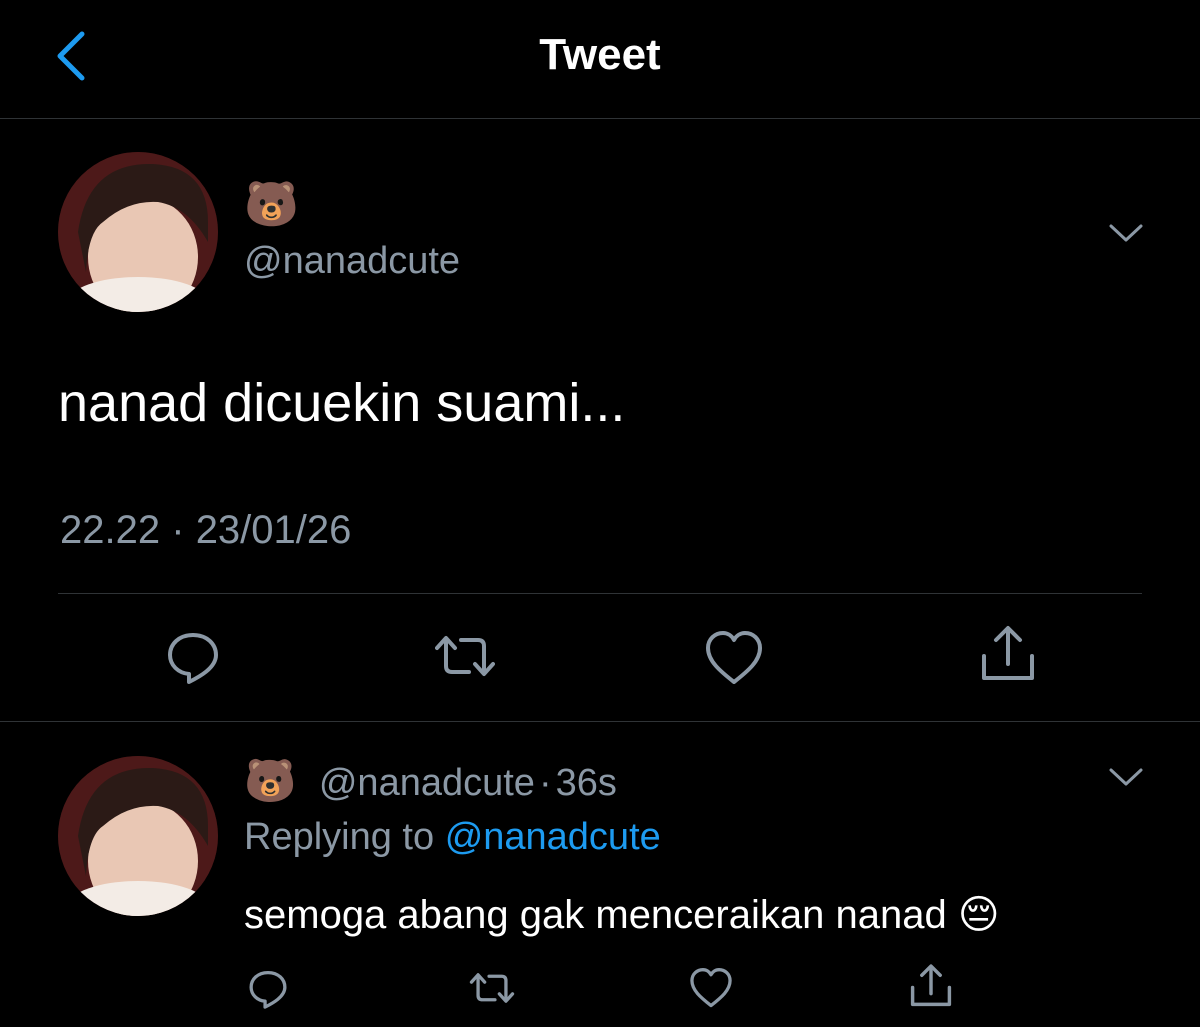 Image resolution: width=1200 pixels, height=1027 pixels. What do you see at coordinates (553, 837) in the screenshot?
I see `replying-handle-link: @nanadcute` at bounding box center [553, 837].